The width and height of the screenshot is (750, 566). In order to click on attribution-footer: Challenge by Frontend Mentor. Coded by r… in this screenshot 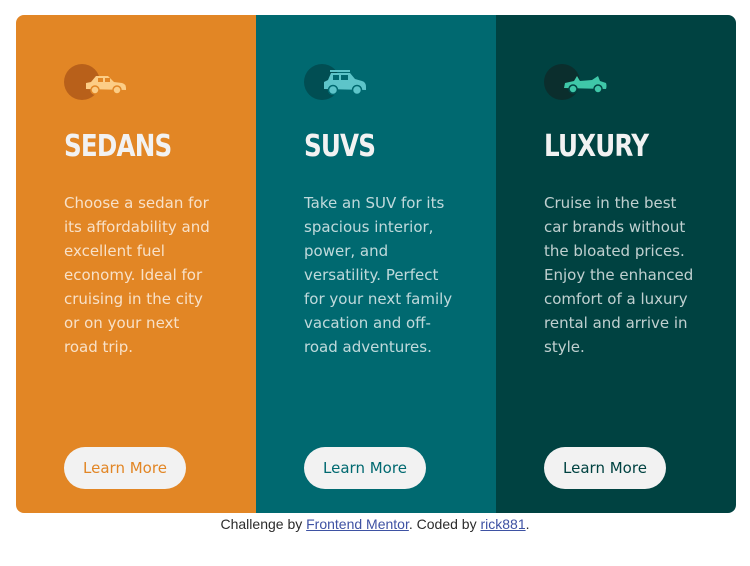, I will do `click(375, 524)`.